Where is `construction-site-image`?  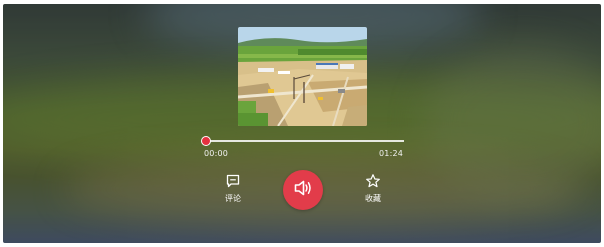
construction-site-image is located at coordinates (302, 76).